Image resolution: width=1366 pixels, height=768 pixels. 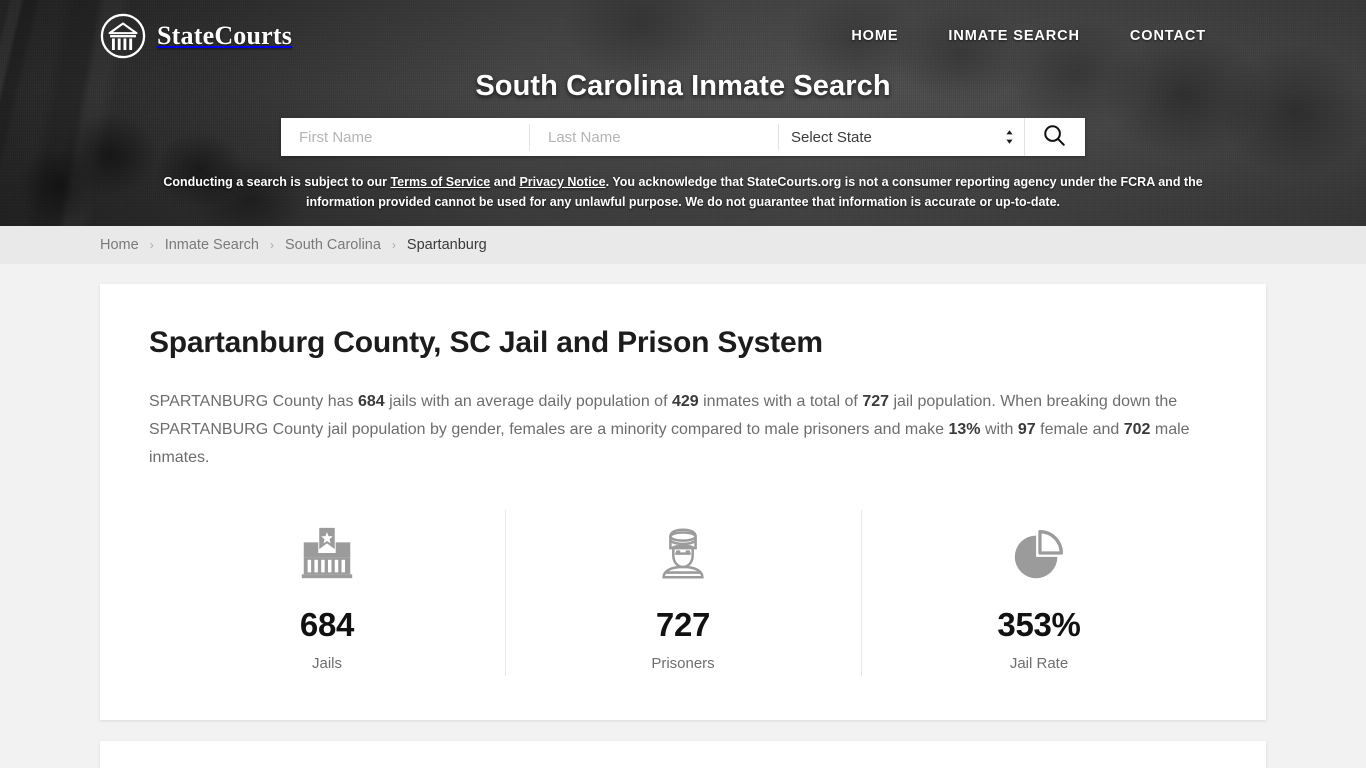 What do you see at coordinates (405, 137) in the screenshot?
I see `first-name-input` at bounding box center [405, 137].